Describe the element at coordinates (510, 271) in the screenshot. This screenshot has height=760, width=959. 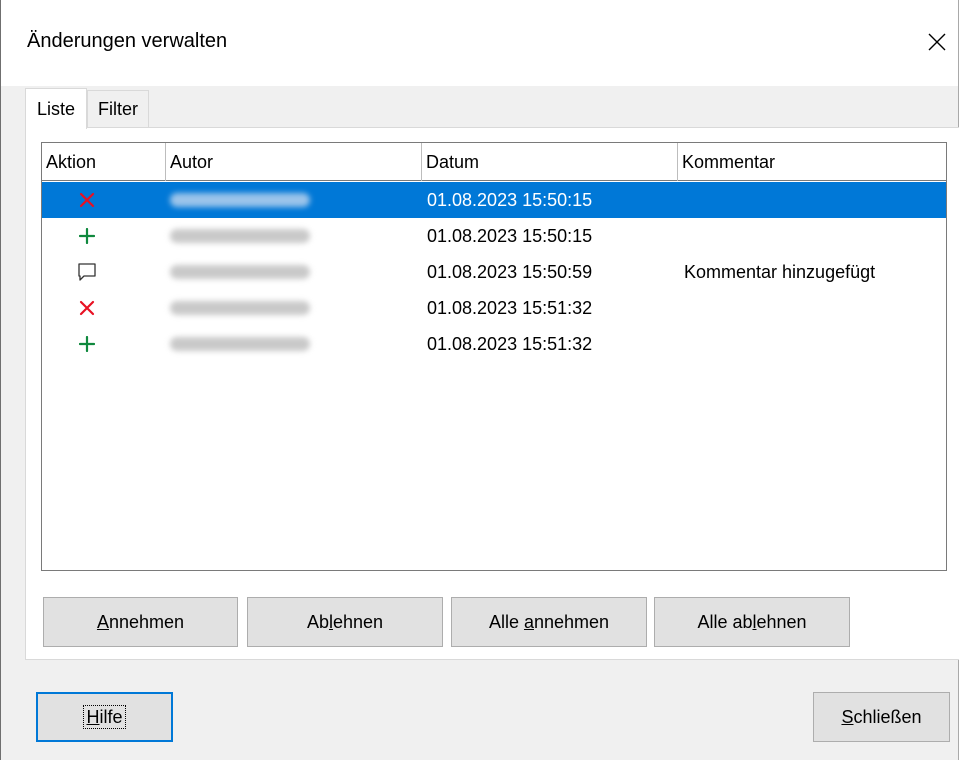
I see `date-cell: 01.08.2023 15:50:59` at that location.